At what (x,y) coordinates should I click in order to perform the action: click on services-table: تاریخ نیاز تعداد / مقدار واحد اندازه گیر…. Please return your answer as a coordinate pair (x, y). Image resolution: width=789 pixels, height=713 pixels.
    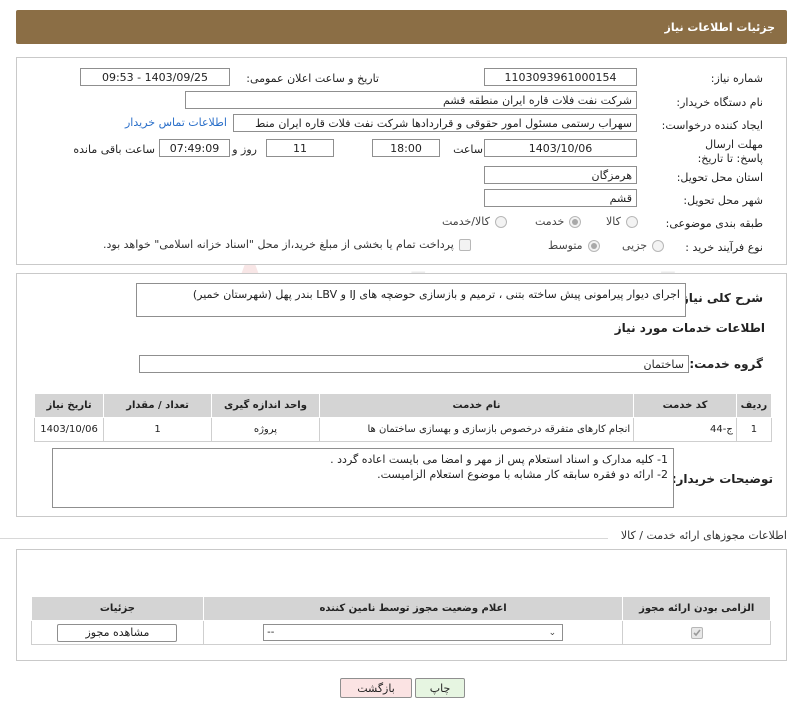
    Looking at the image, I should click on (403, 417).